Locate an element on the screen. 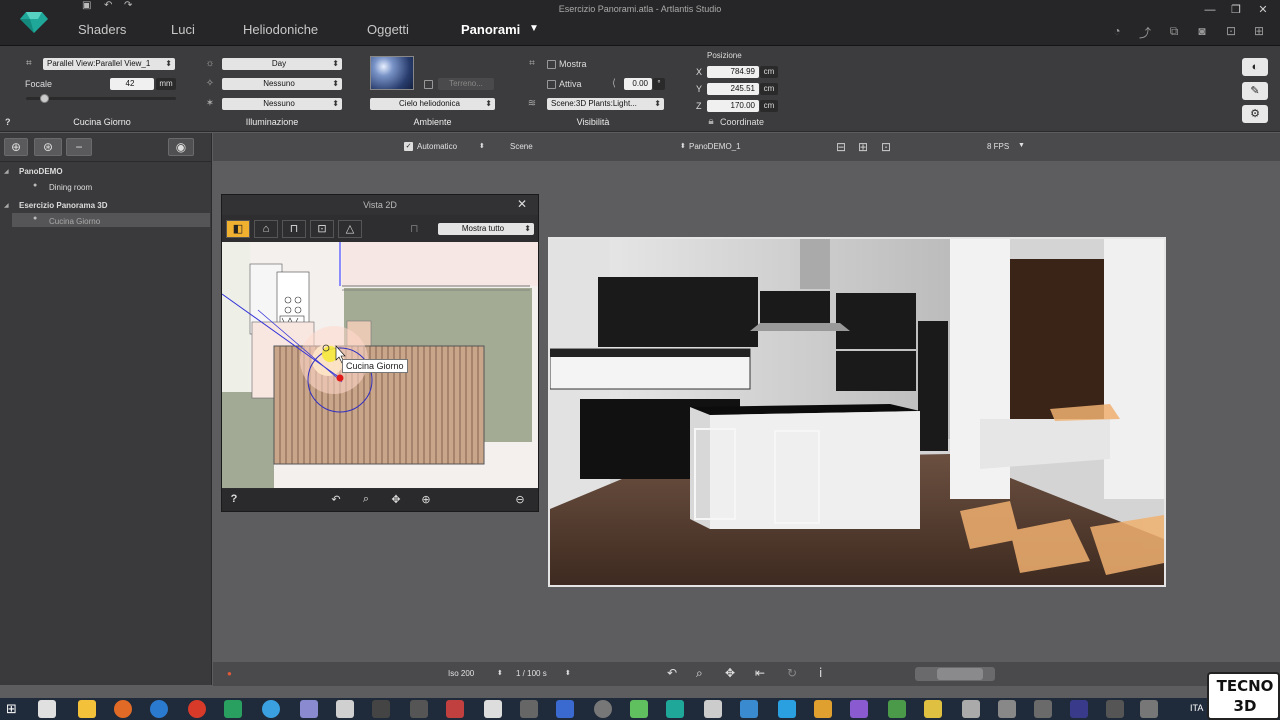  undo-icon: ↶ is located at coordinates (108, 6).